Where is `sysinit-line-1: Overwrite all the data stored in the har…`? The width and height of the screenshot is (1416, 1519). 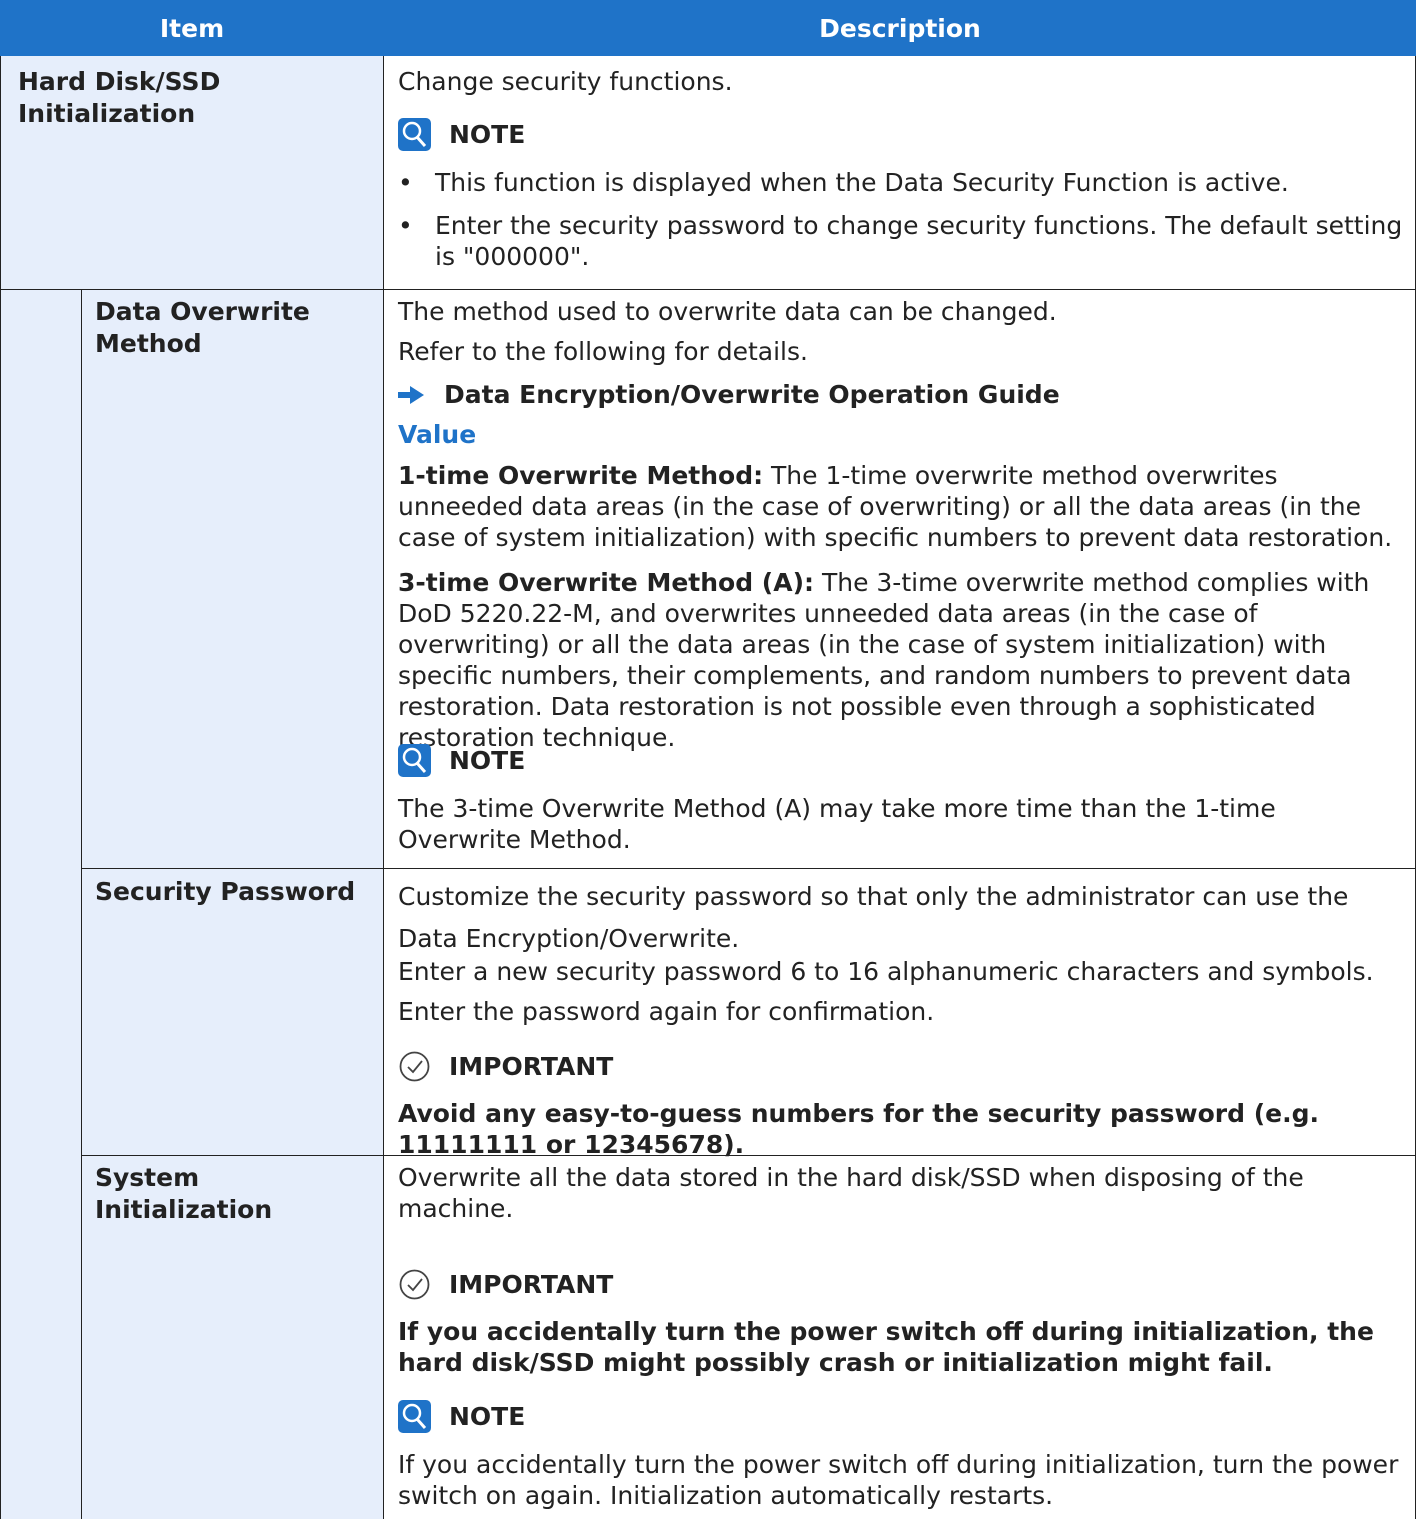 sysinit-line-1: Overwrite all the data stored in the har… is located at coordinates (851, 1193).